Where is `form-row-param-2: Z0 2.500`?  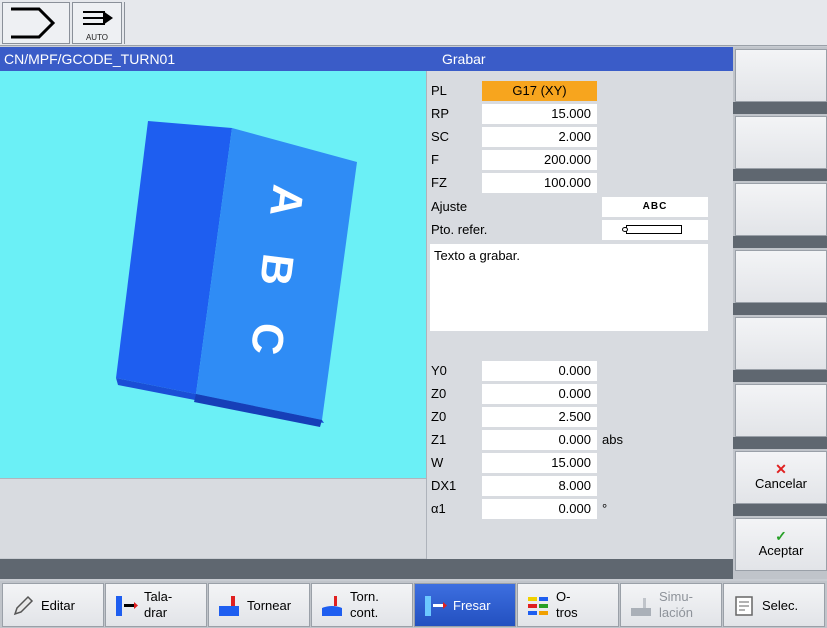 form-row-param-2: Z0 2.500 is located at coordinates (580, 417).